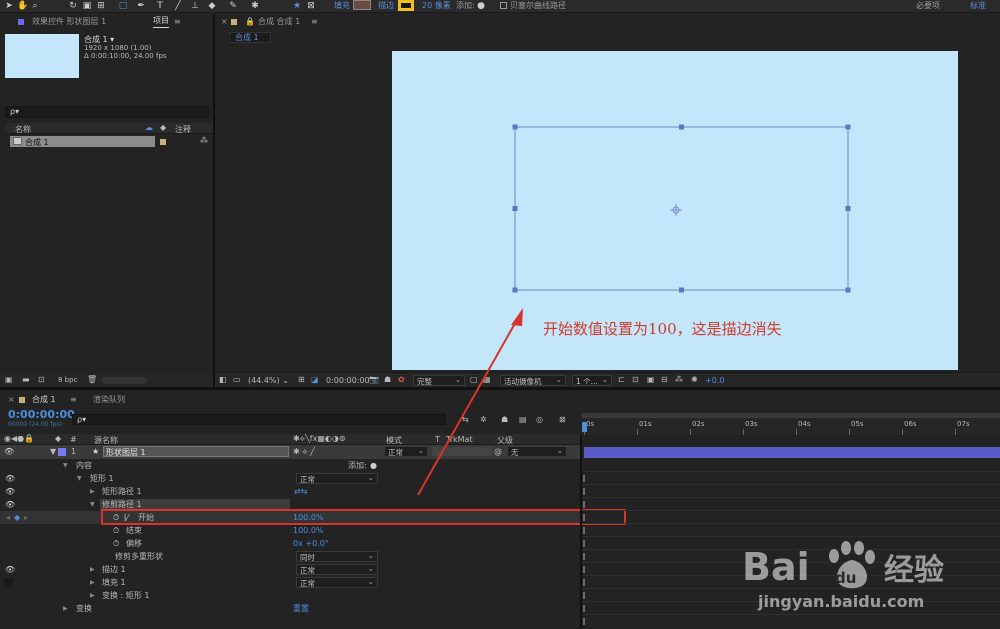  What do you see at coordinates (26, 379) in the screenshot?
I see `new-folder-icon: ▬` at bounding box center [26, 379].